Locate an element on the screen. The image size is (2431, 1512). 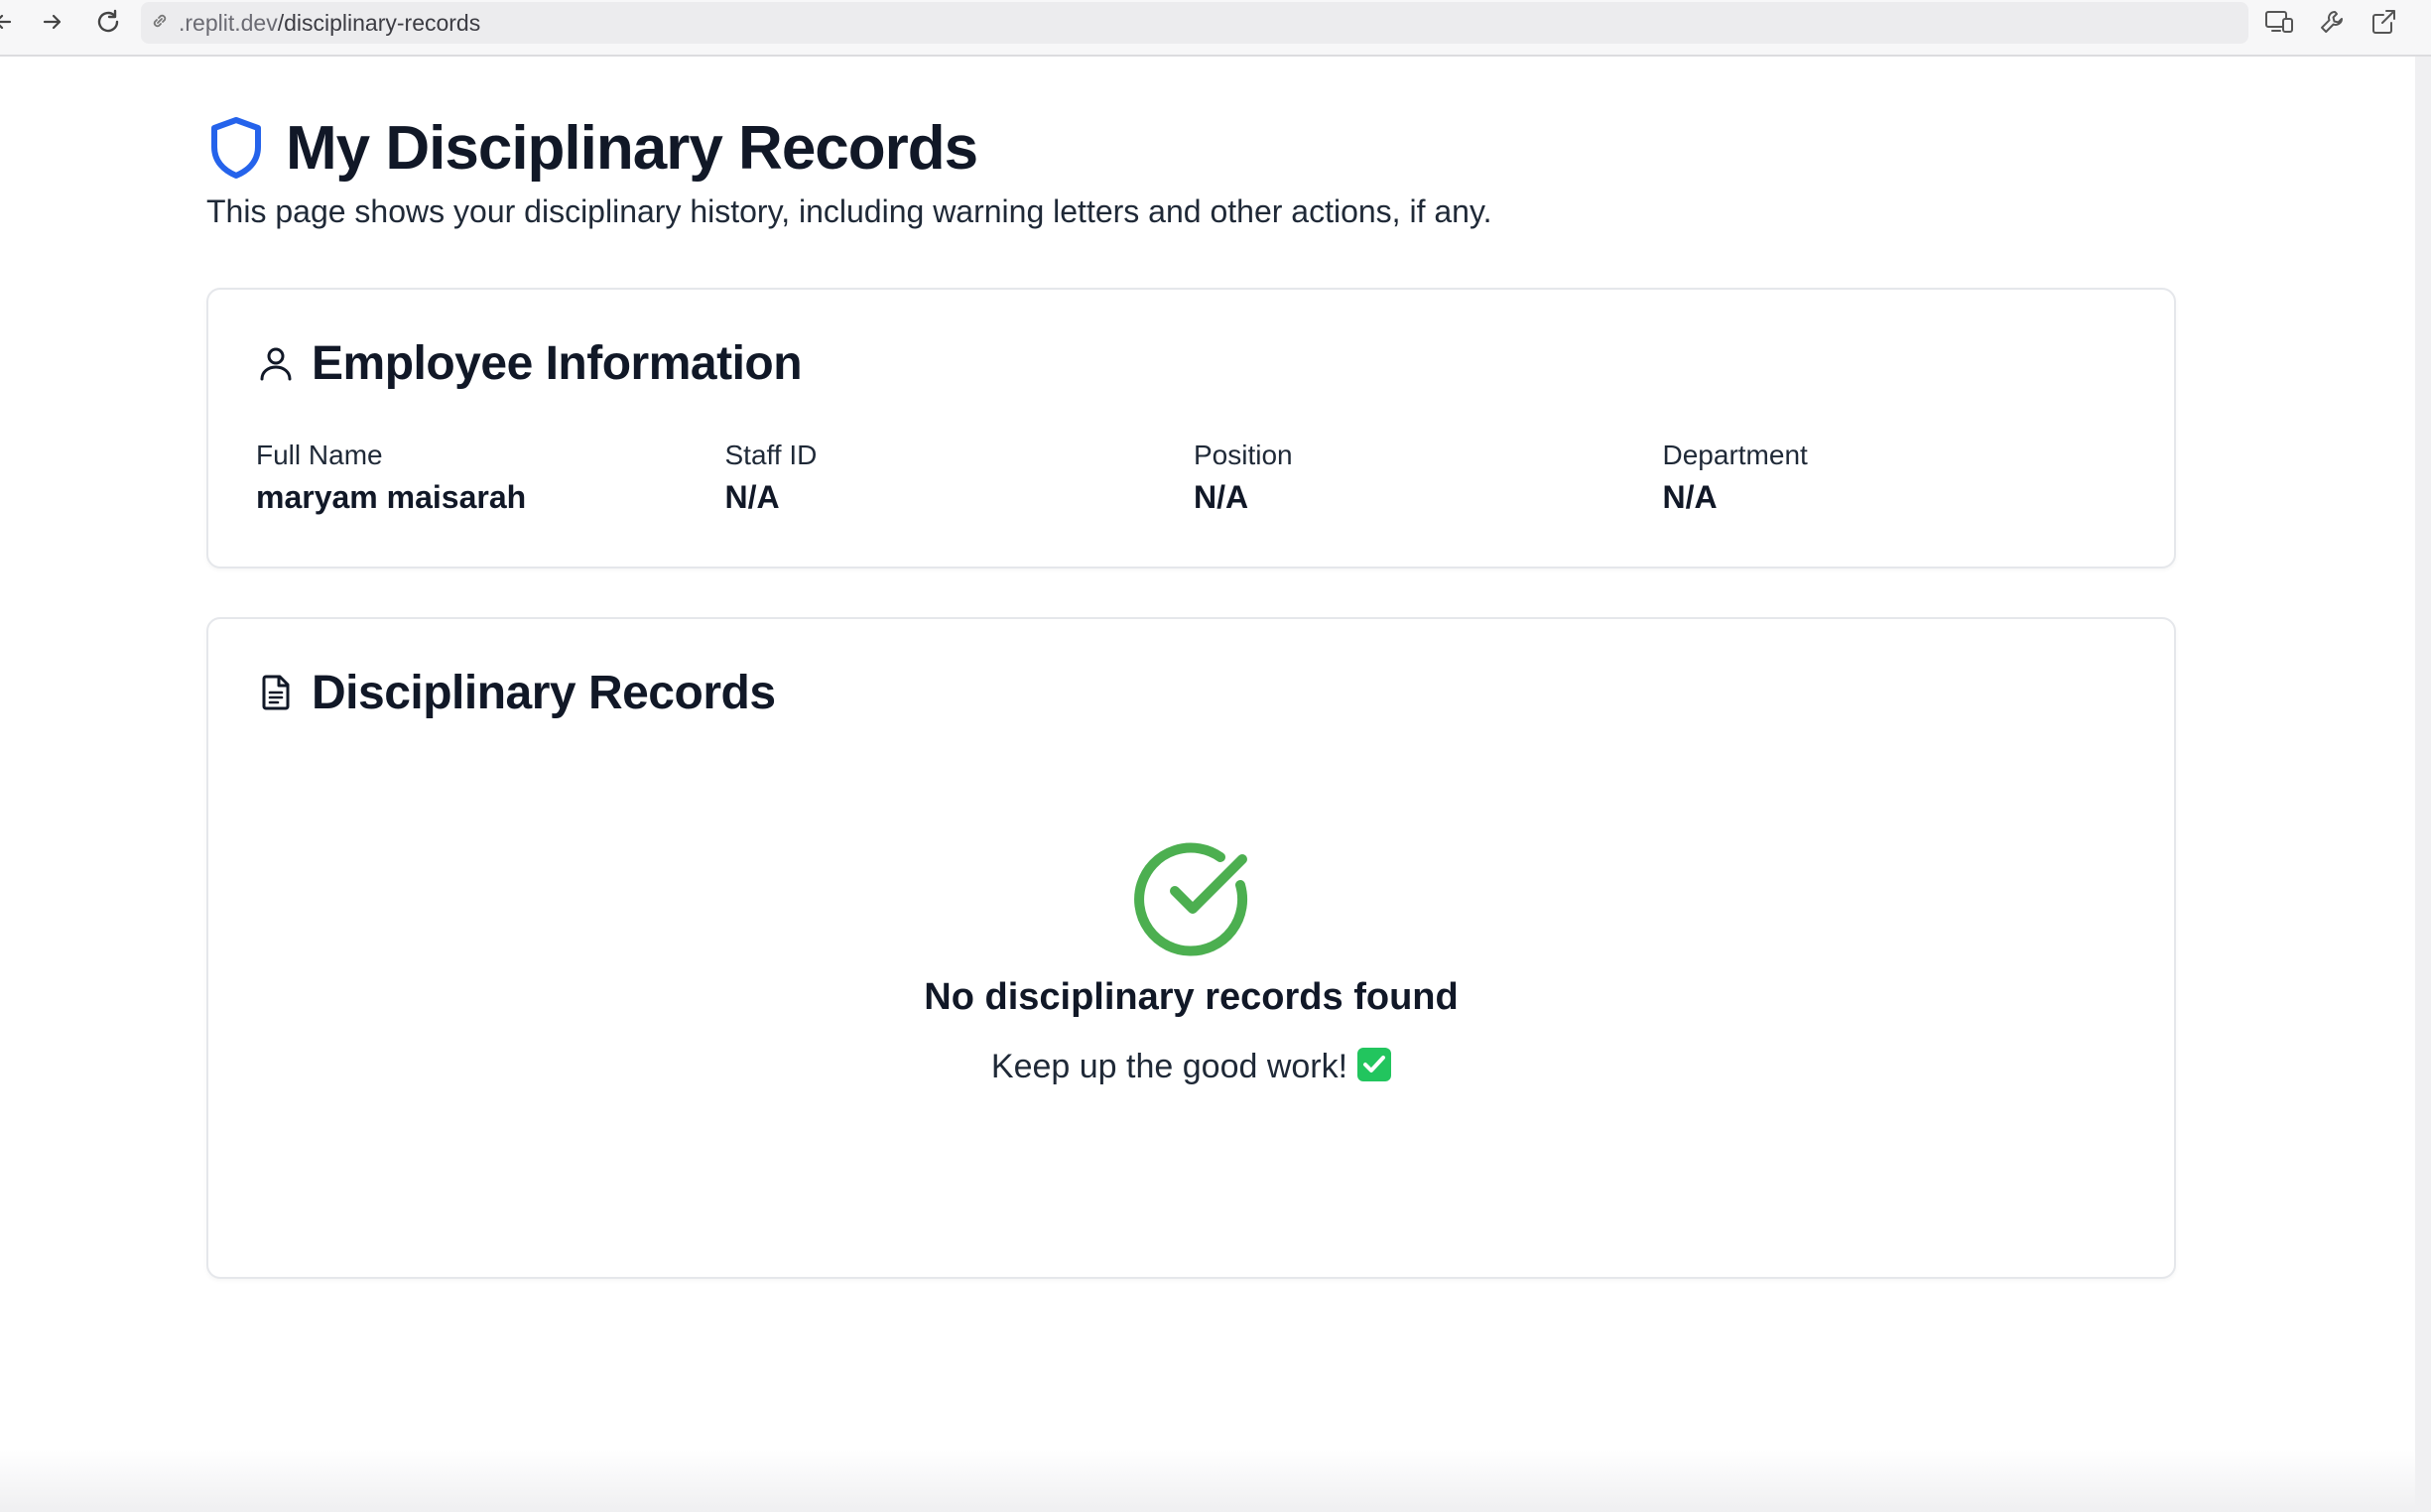
page-header: My Disciplinary Records is located at coordinates (592, 148).